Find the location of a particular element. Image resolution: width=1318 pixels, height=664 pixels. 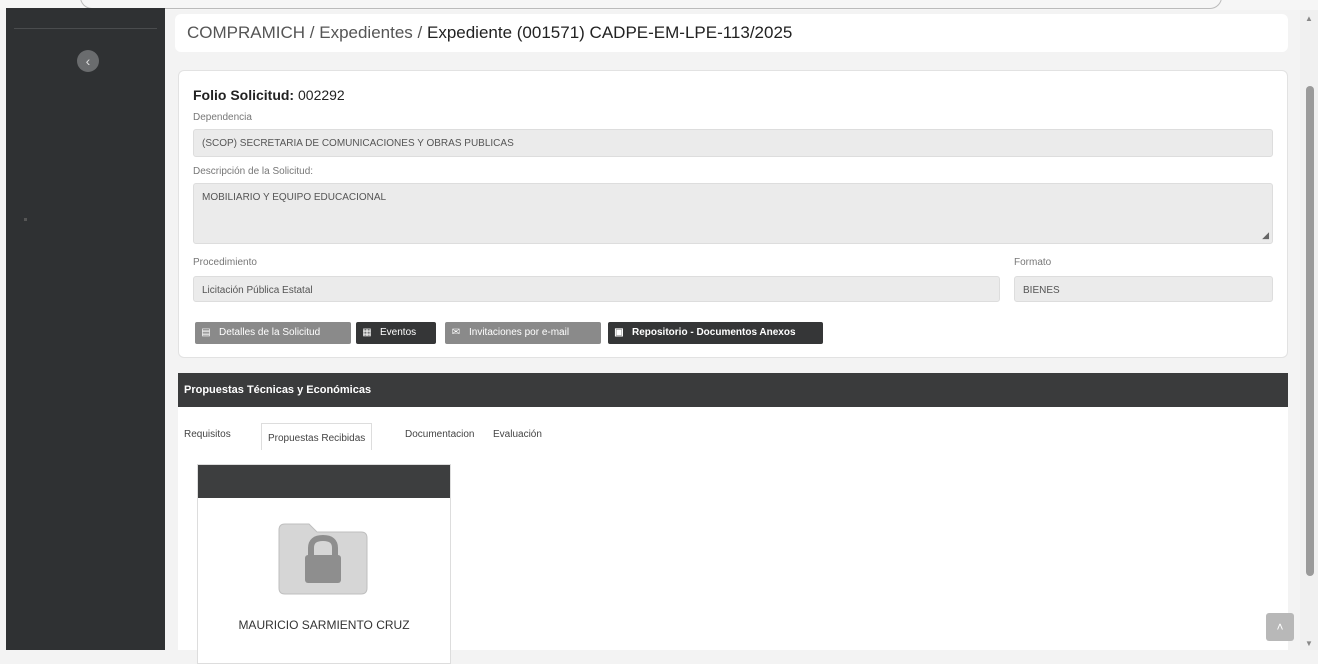

procedimiento-label: Procedimiento is located at coordinates (225, 262).